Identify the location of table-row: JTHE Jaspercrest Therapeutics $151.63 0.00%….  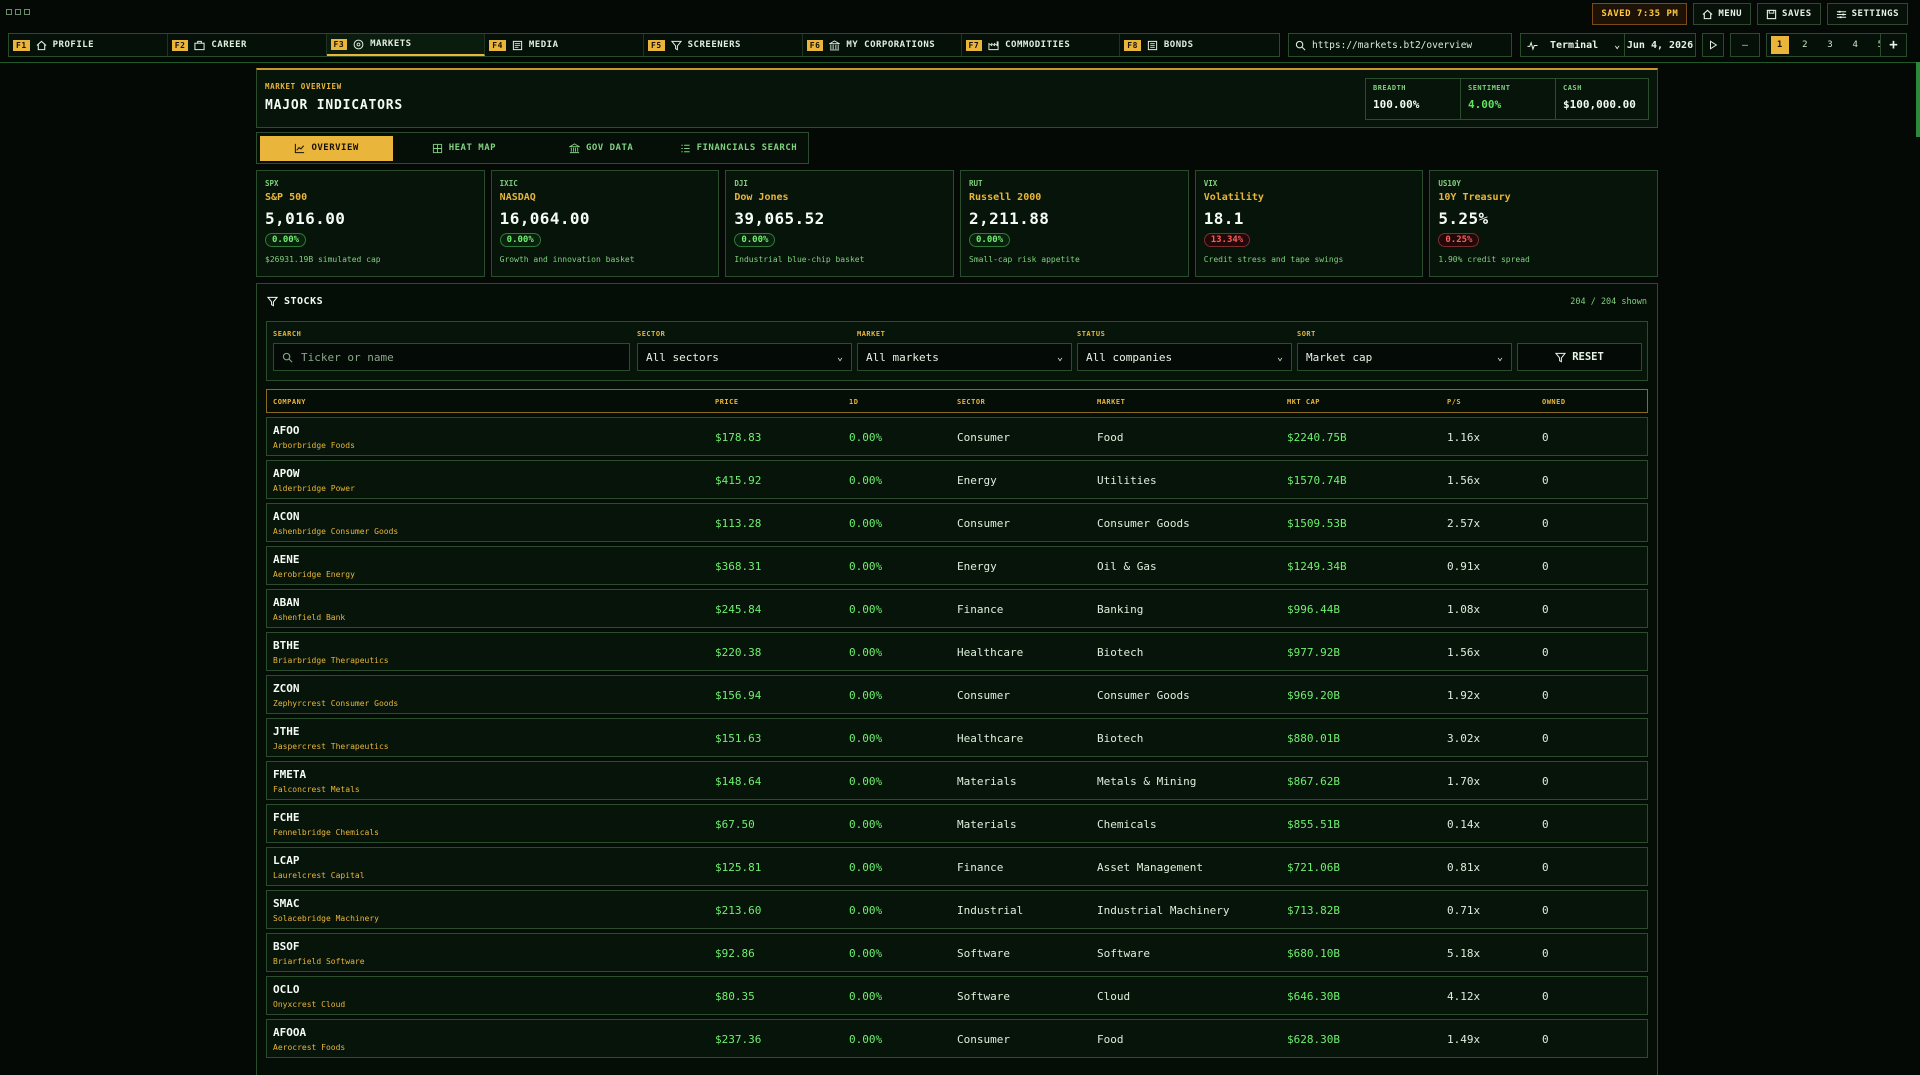
(957, 737).